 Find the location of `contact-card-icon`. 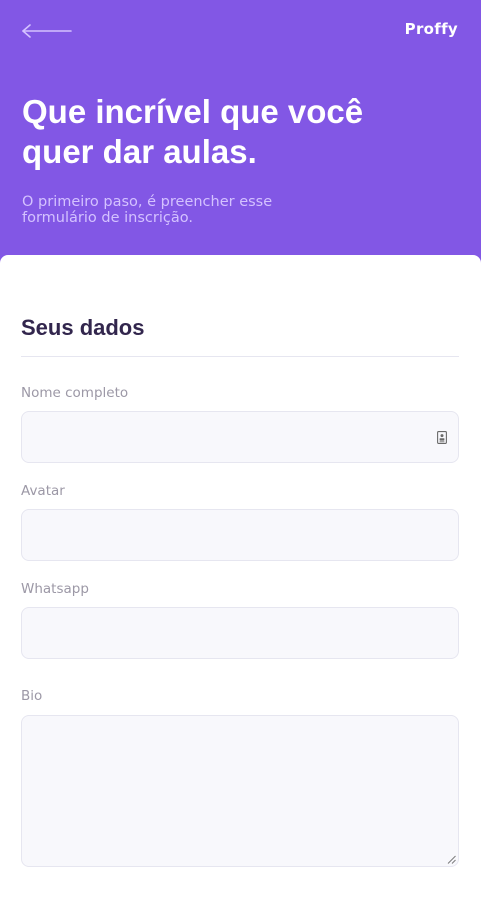

contact-card-icon is located at coordinates (442, 437).